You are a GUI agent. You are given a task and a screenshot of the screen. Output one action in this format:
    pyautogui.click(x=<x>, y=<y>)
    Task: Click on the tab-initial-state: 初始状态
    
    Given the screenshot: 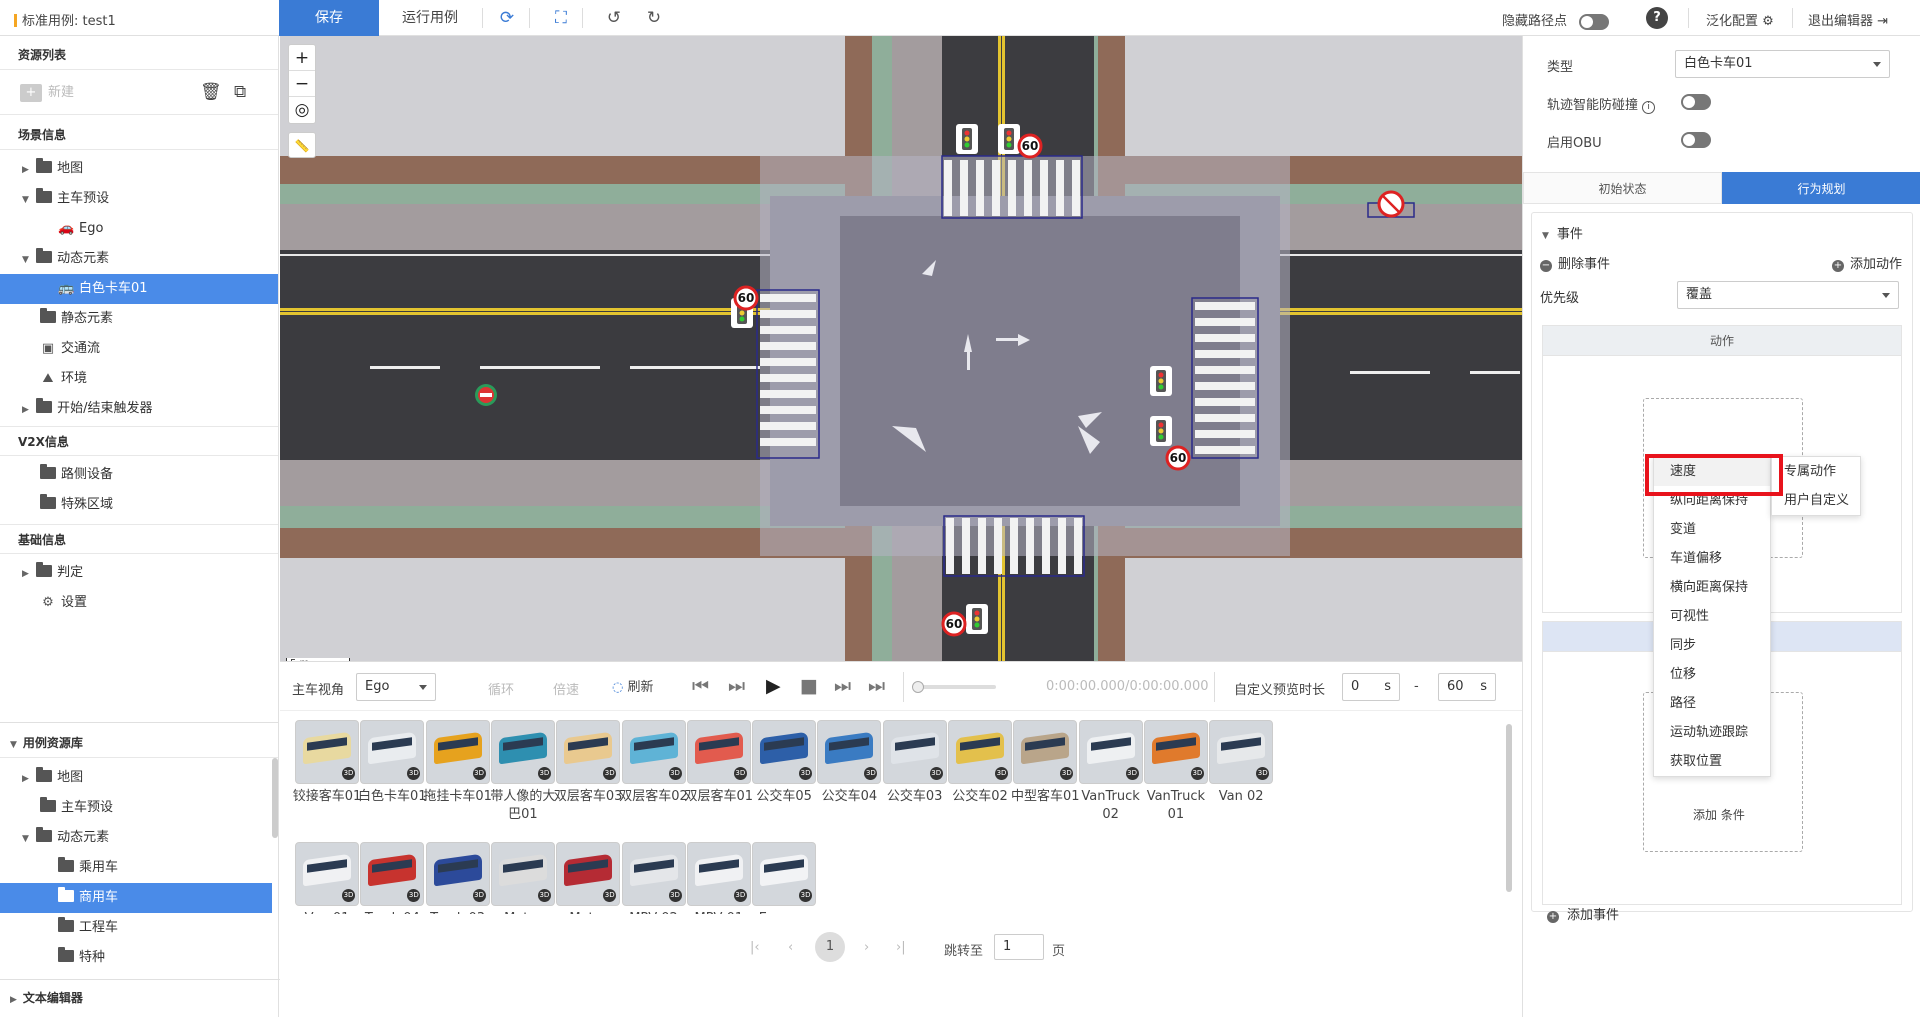 What is the action you would take?
    pyautogui.click(x=1622, y=188)
    